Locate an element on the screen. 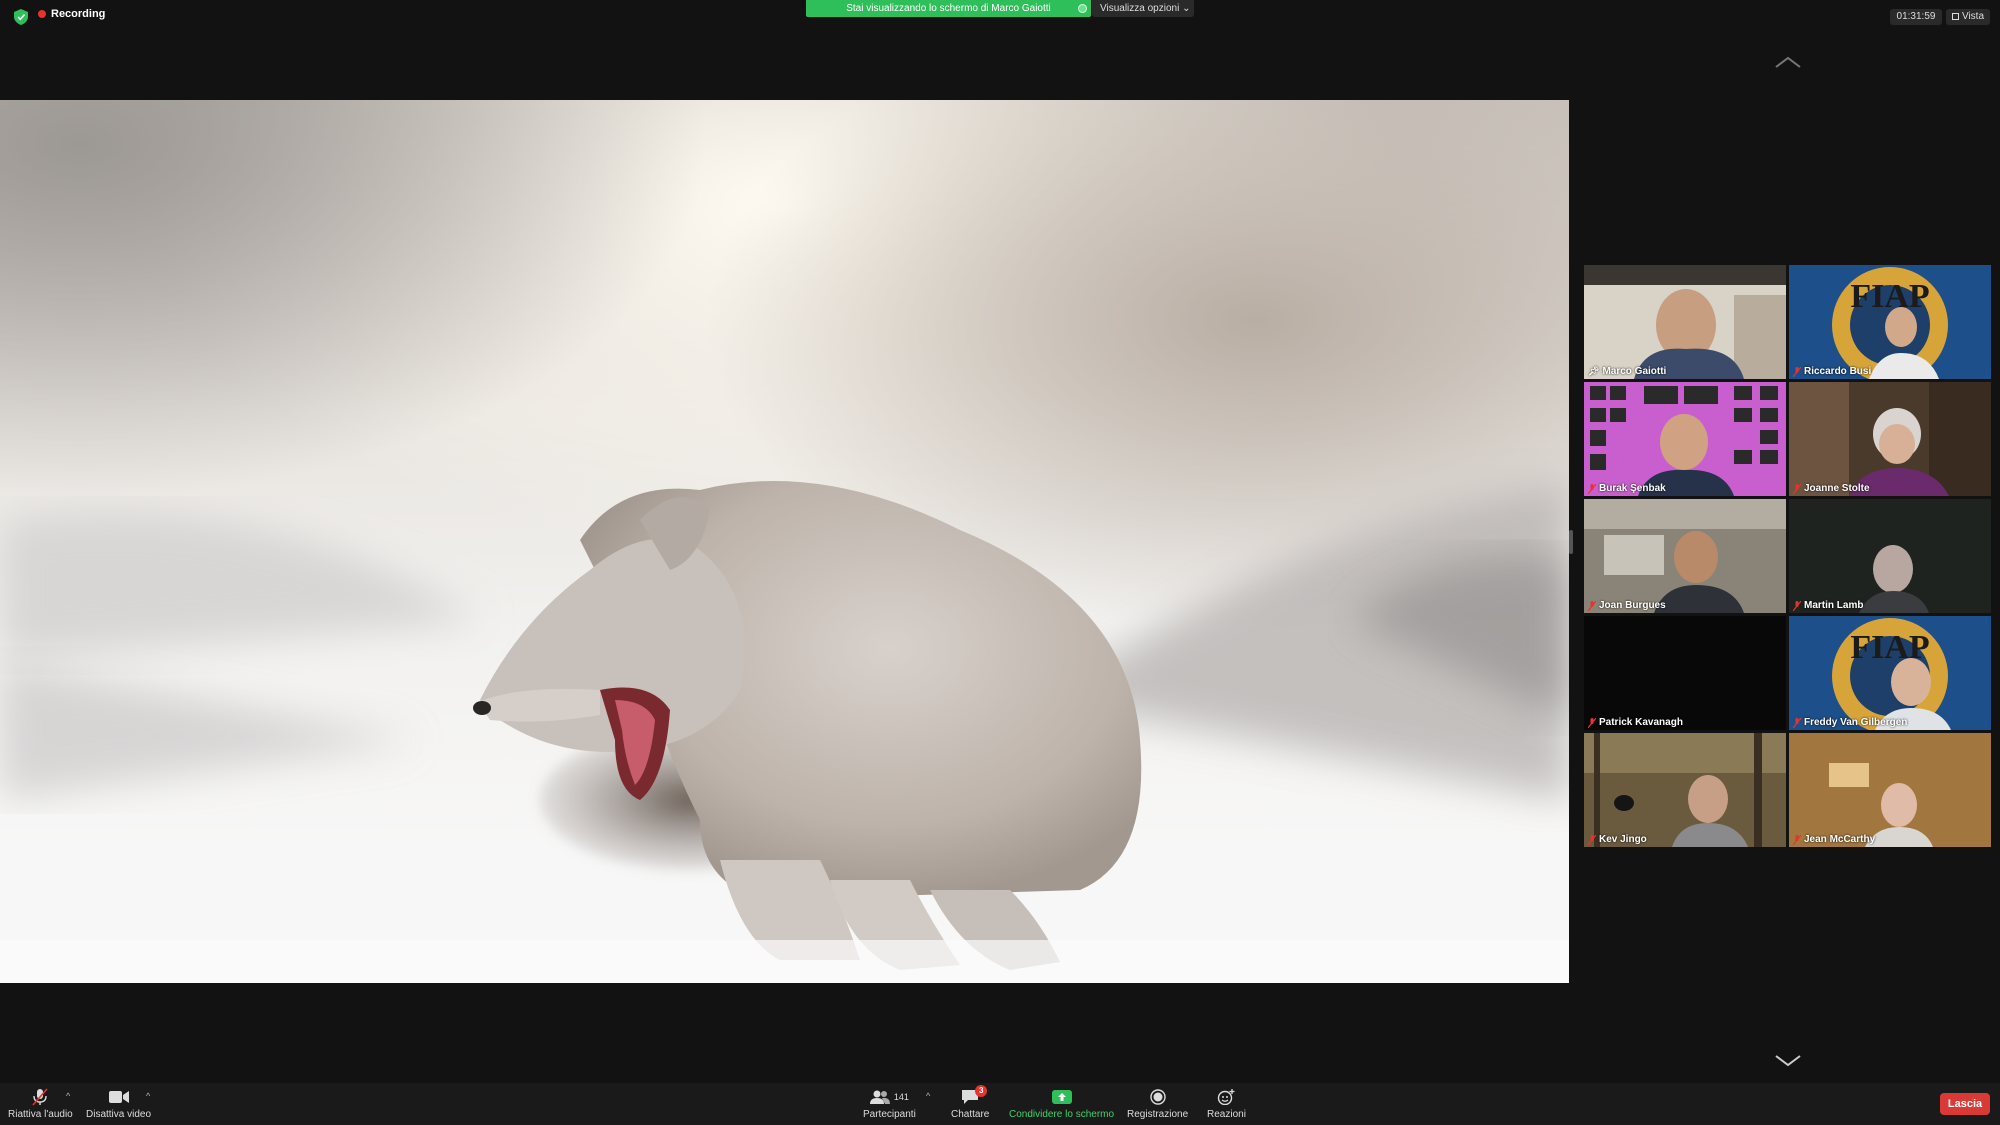 This screenshot has width=2000, height=1125. chat-badge: 3 is located at coordinates (981, 1091).